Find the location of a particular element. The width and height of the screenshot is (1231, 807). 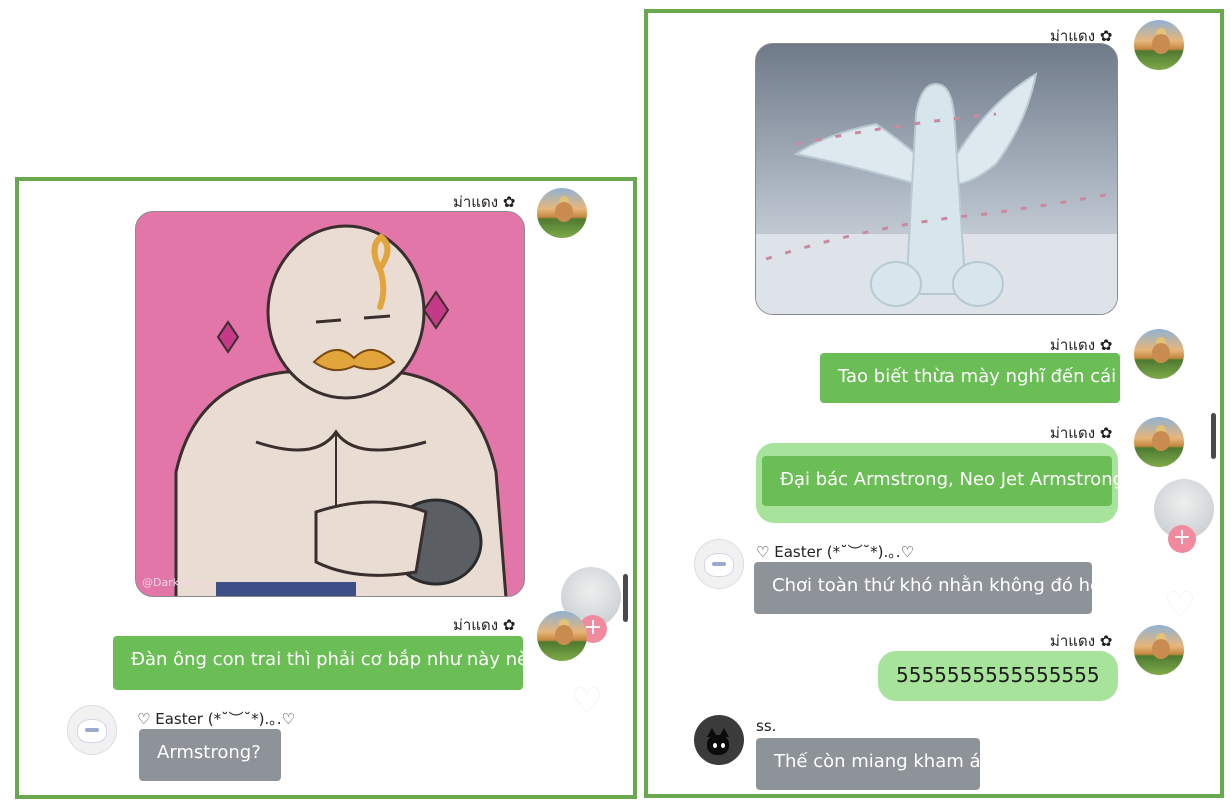

message-bubble-received: Armstrong? is located at coordinates (210, 755).